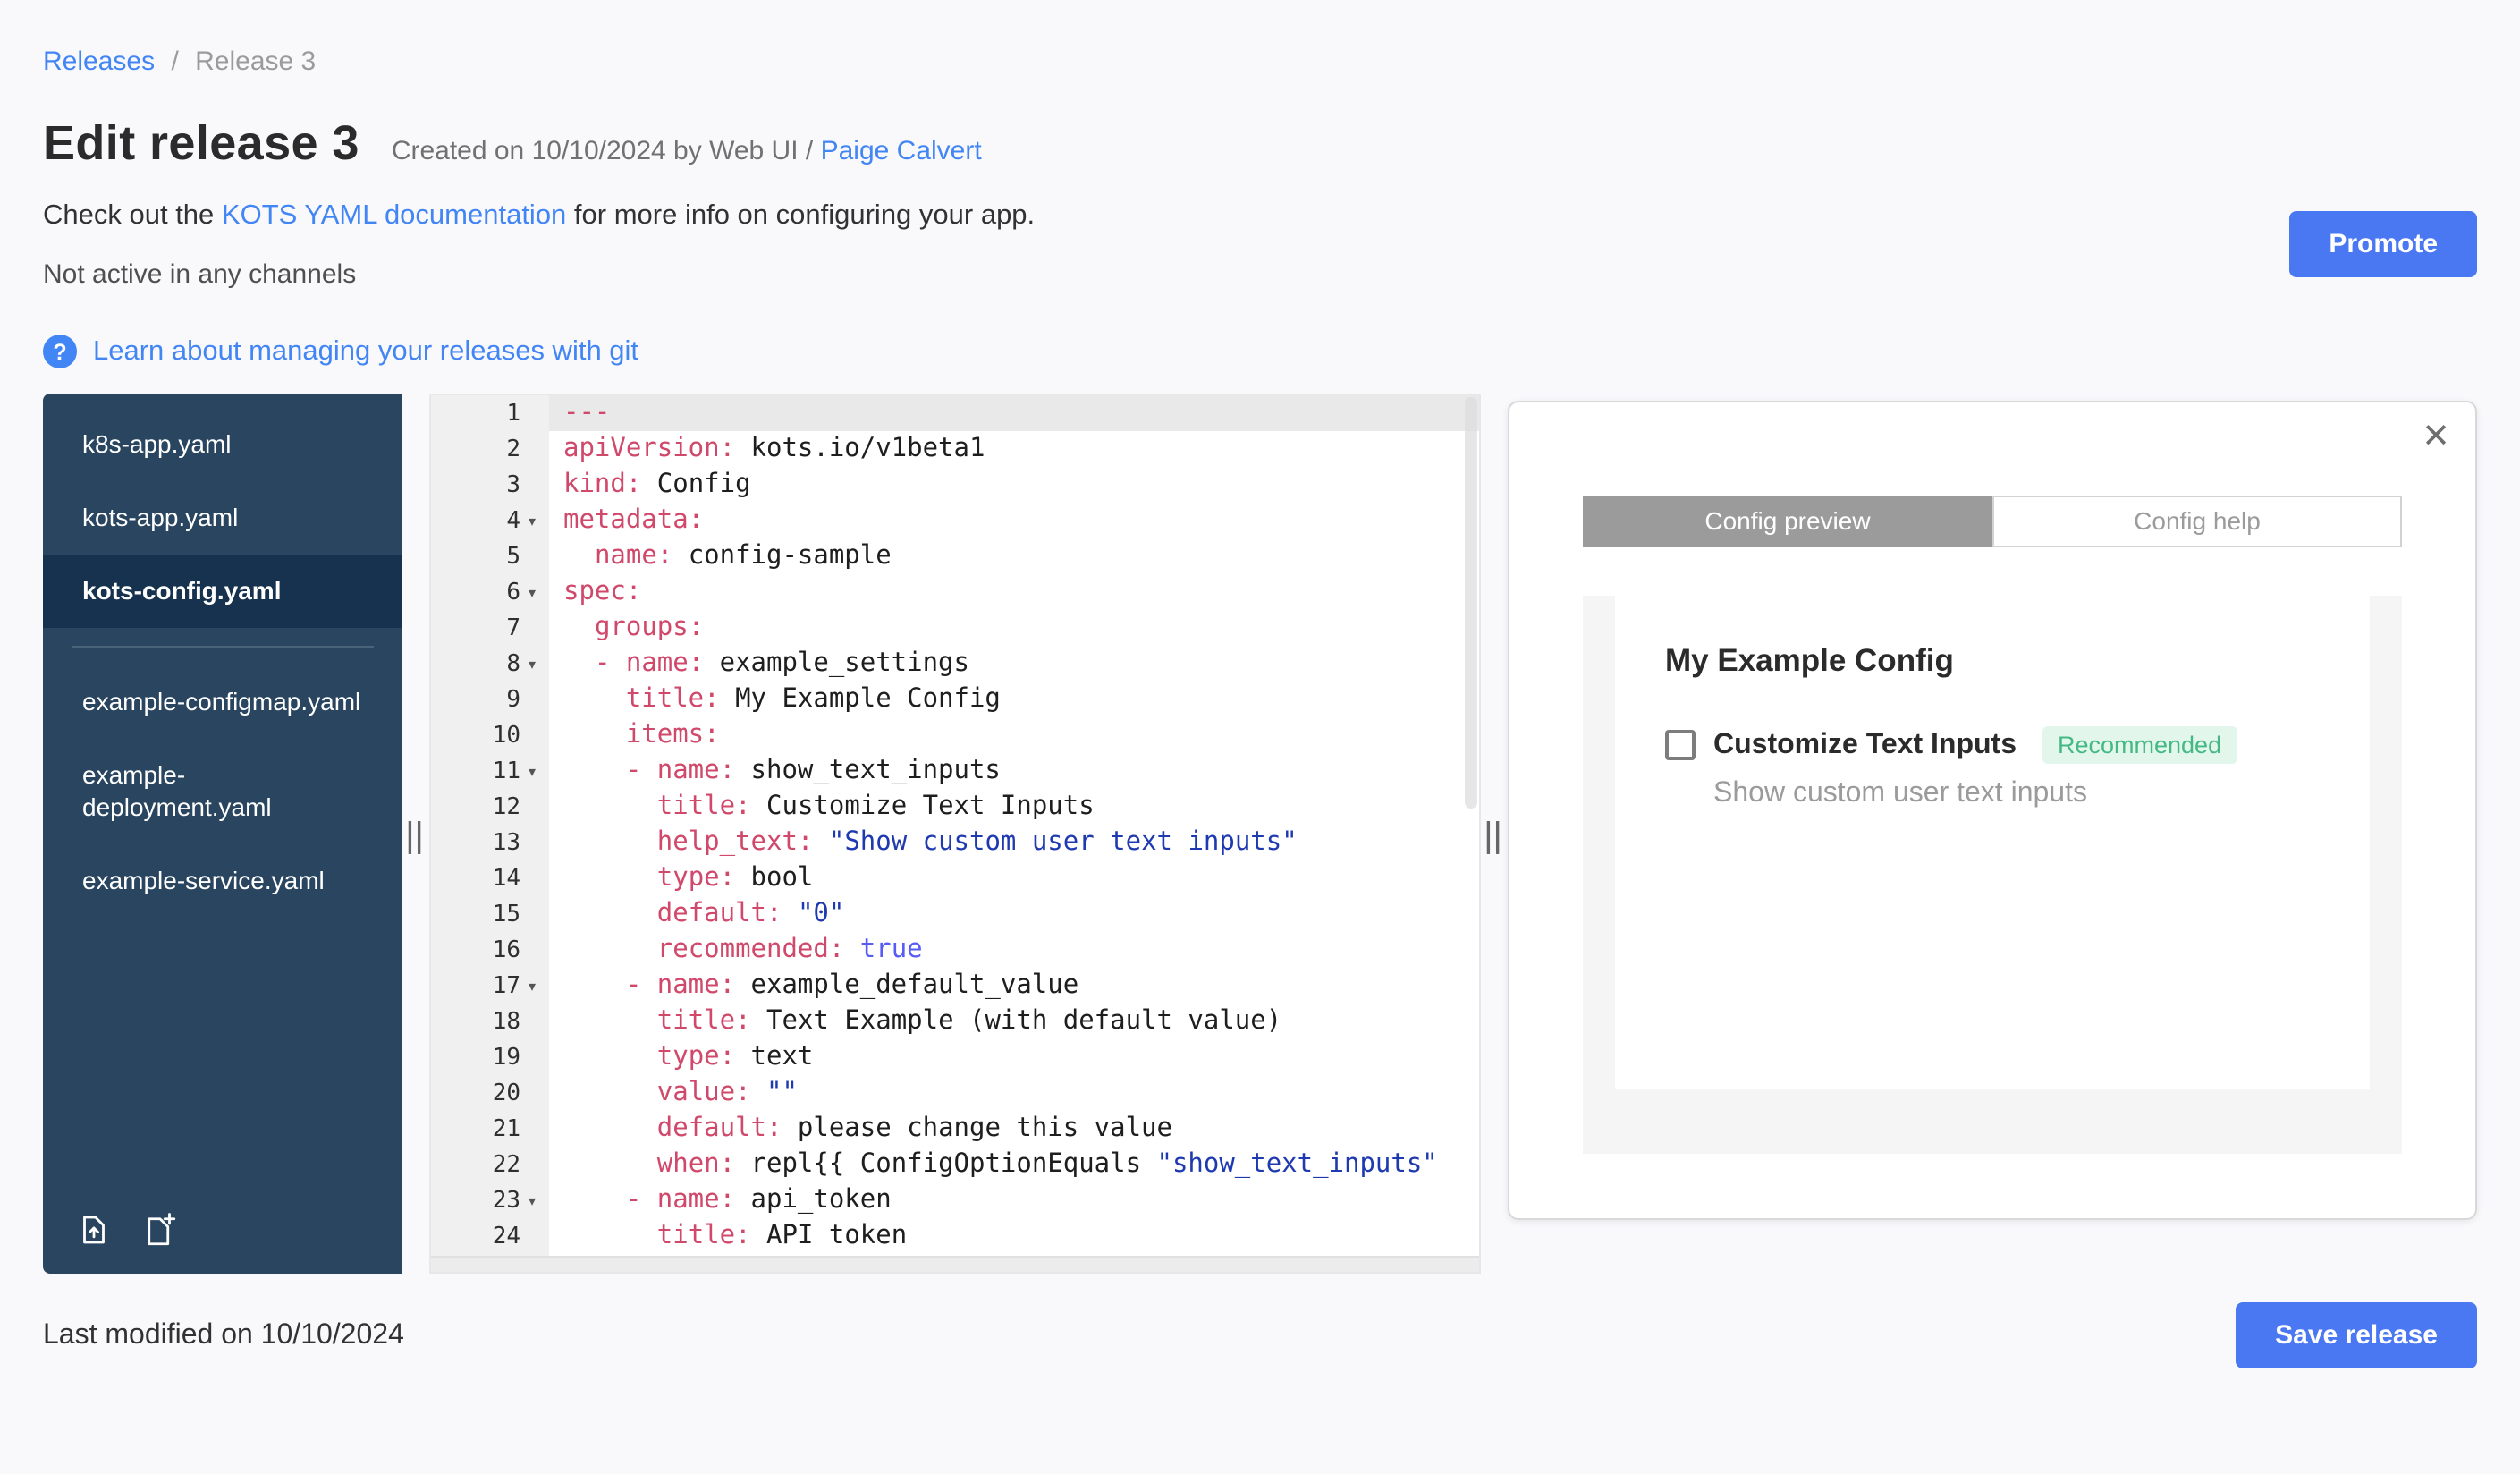 The image size is (2520, 1474). I want to click on save-release-button: Save release, so click(2356, 1335).